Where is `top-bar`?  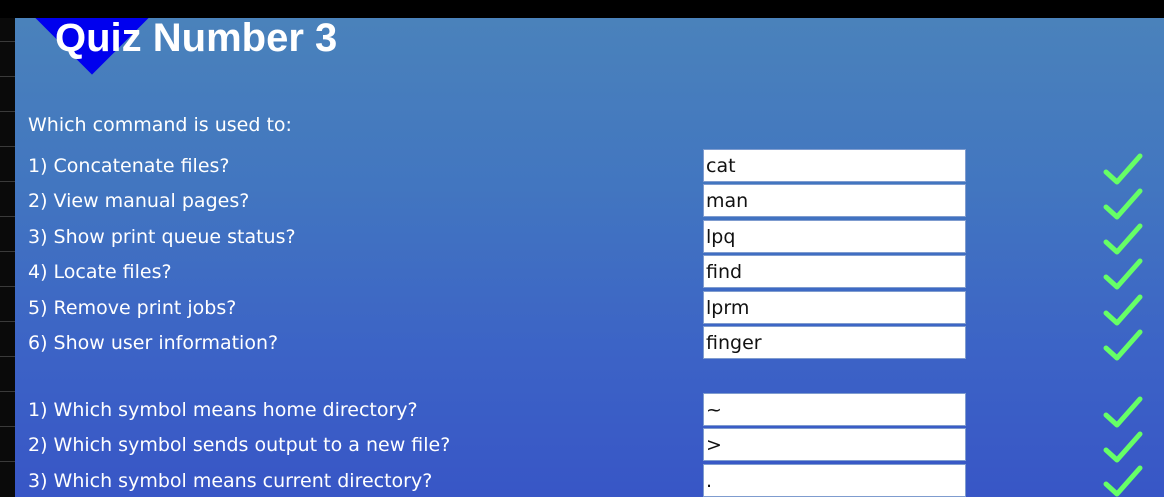 top-bar is located at coordinates (582, 9).